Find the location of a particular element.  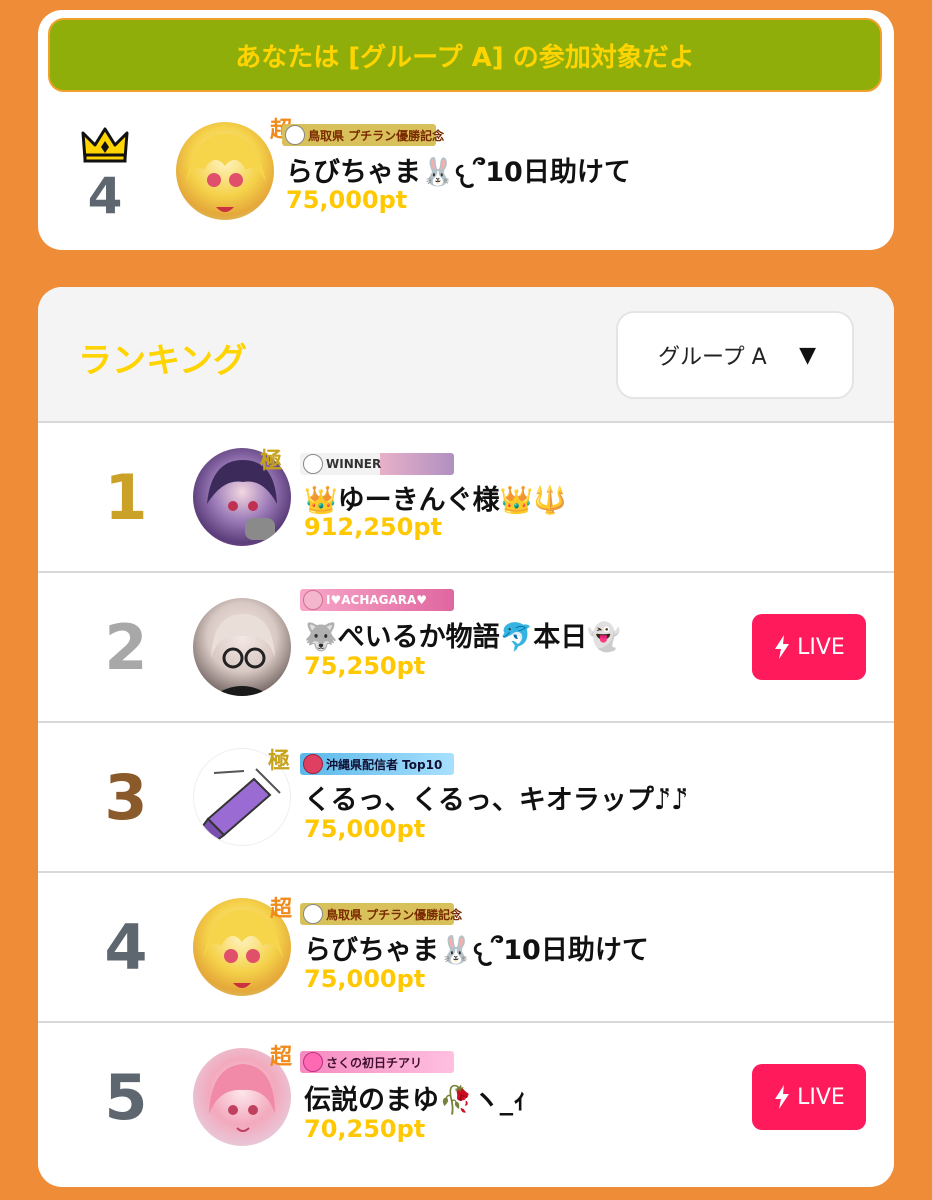

achievement-badge: 沖縄県配信者 Top10 is located at coordinates (377, 764).